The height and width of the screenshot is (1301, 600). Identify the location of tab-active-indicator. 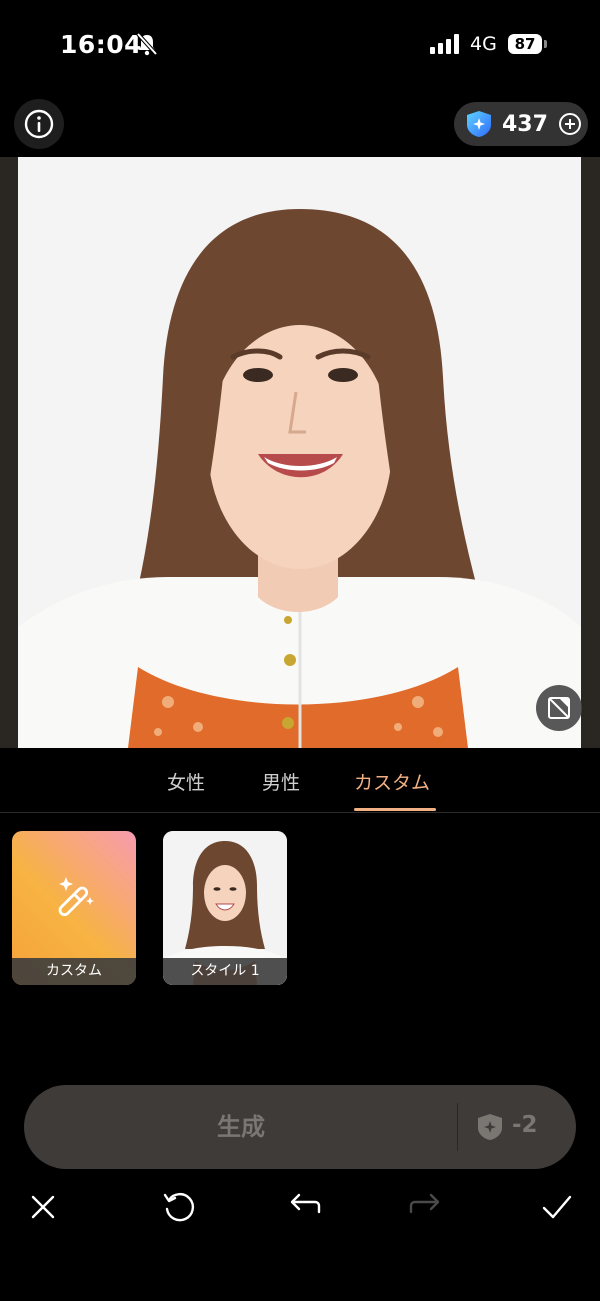
(395, 809).